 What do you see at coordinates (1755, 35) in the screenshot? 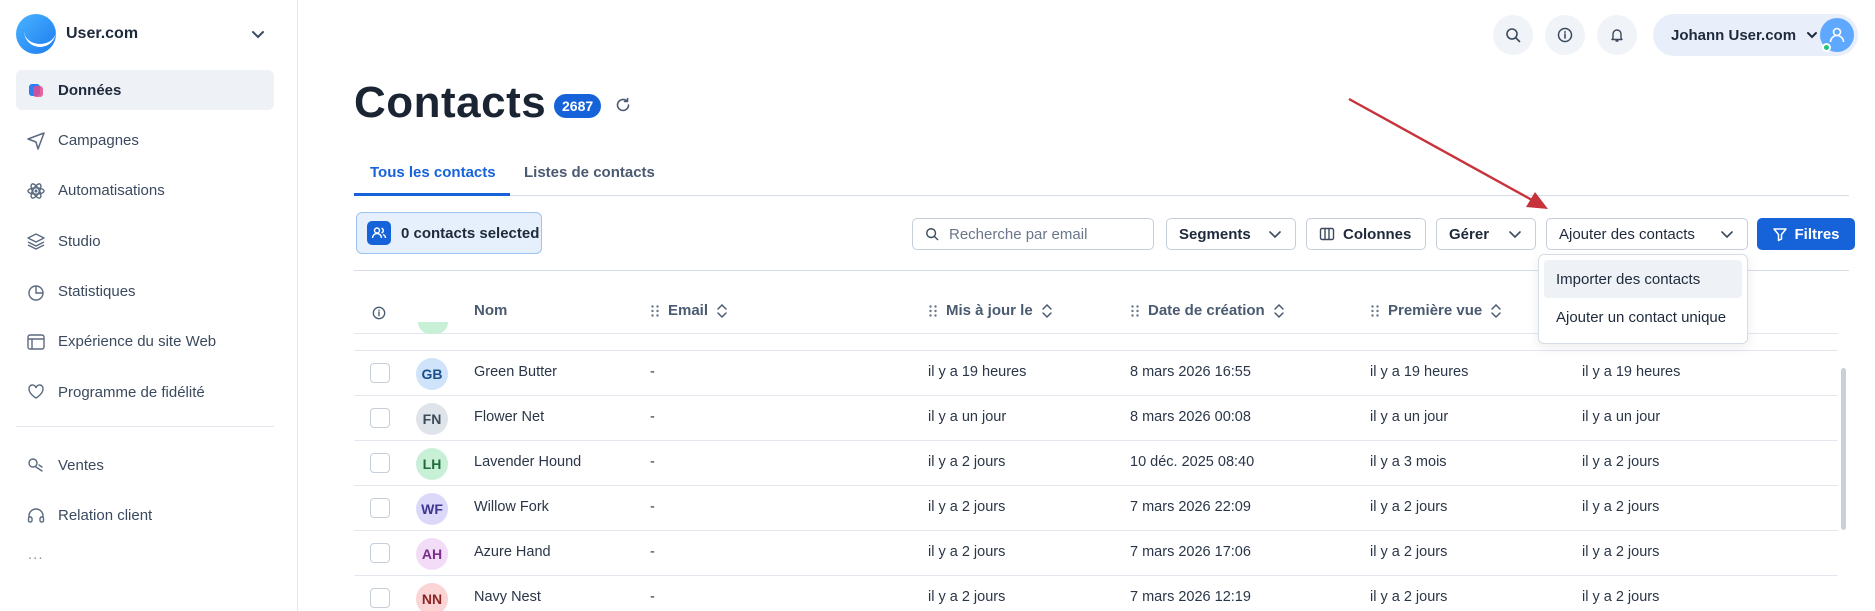
I see `user-menu: Johann User.com` at bounding box center [1755, 35].